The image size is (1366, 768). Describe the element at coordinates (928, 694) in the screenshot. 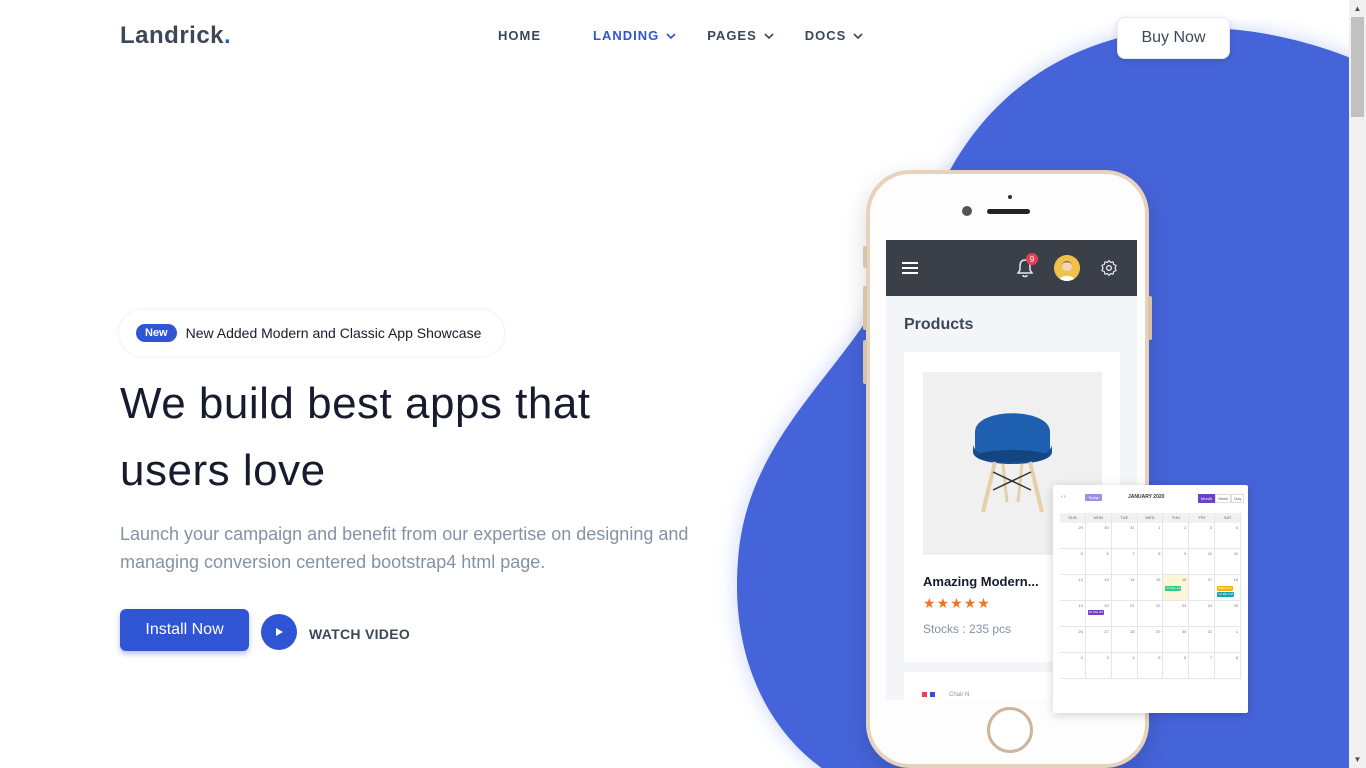

I see `social-icons` at that location.